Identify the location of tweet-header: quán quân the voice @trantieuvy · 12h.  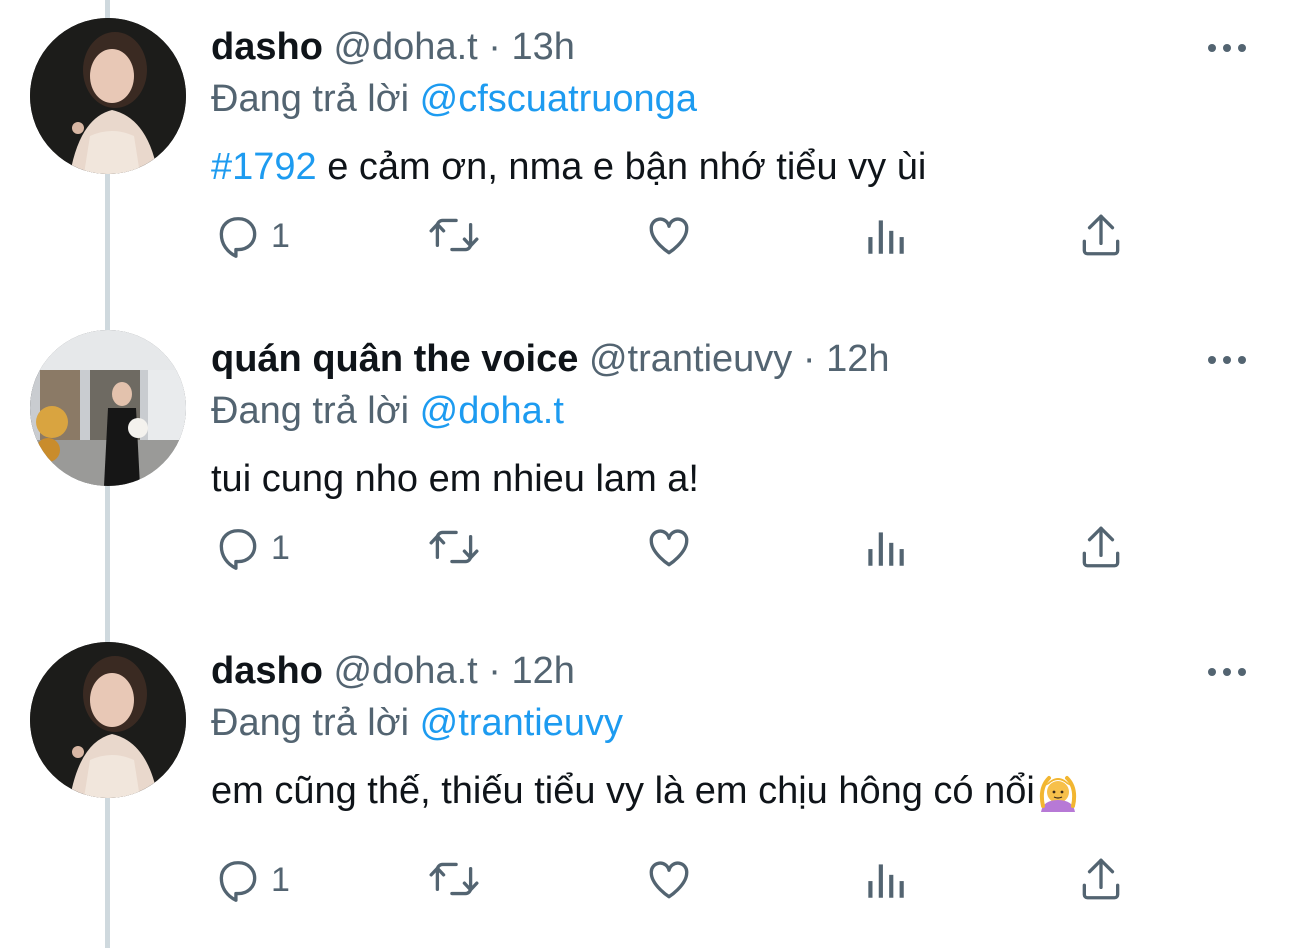
(711, 359).